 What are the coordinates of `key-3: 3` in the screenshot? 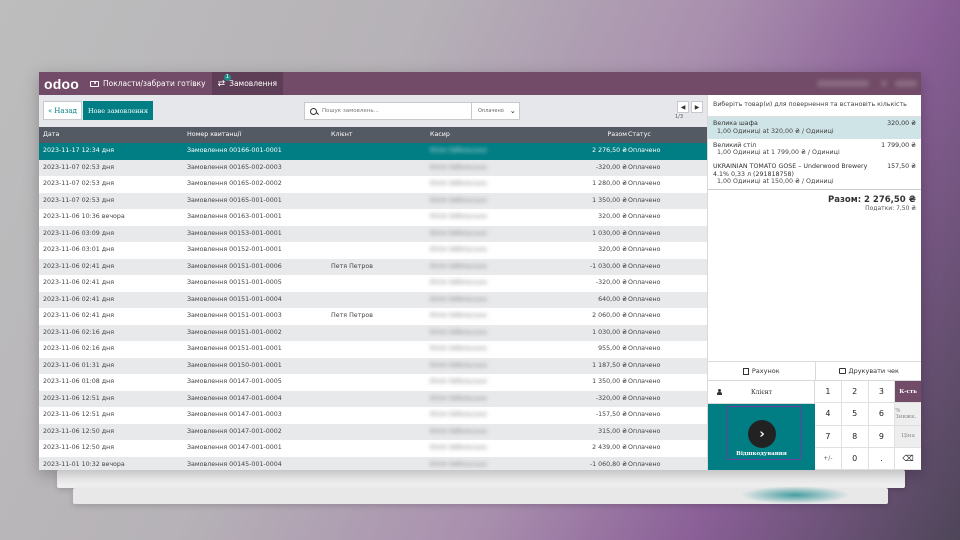 It's located at (882, 392).